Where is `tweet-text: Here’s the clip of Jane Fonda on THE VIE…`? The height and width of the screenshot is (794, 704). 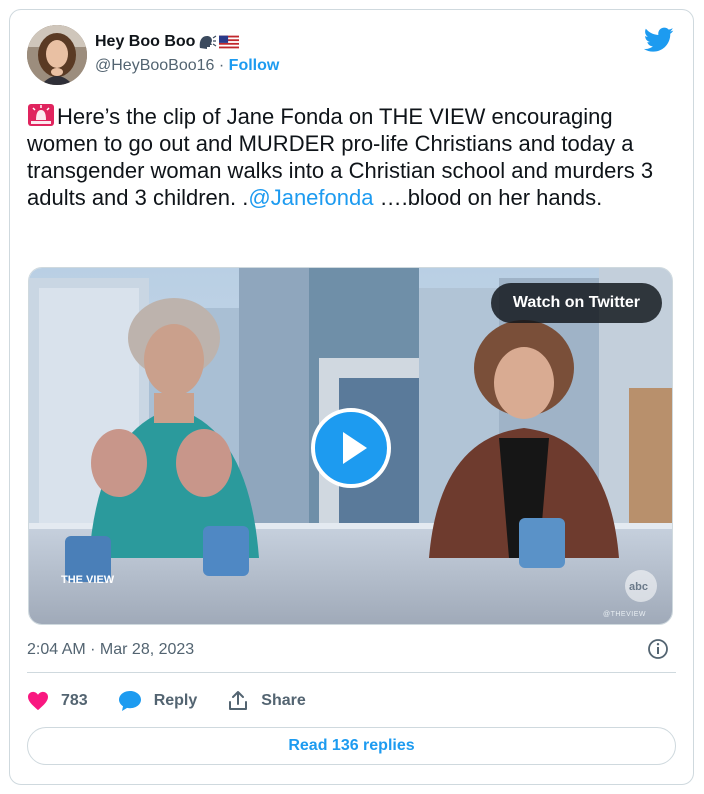 tweet-text: Here’s the clip of Jane Fonda on THE VIE… is located at coordinates (347, 157).